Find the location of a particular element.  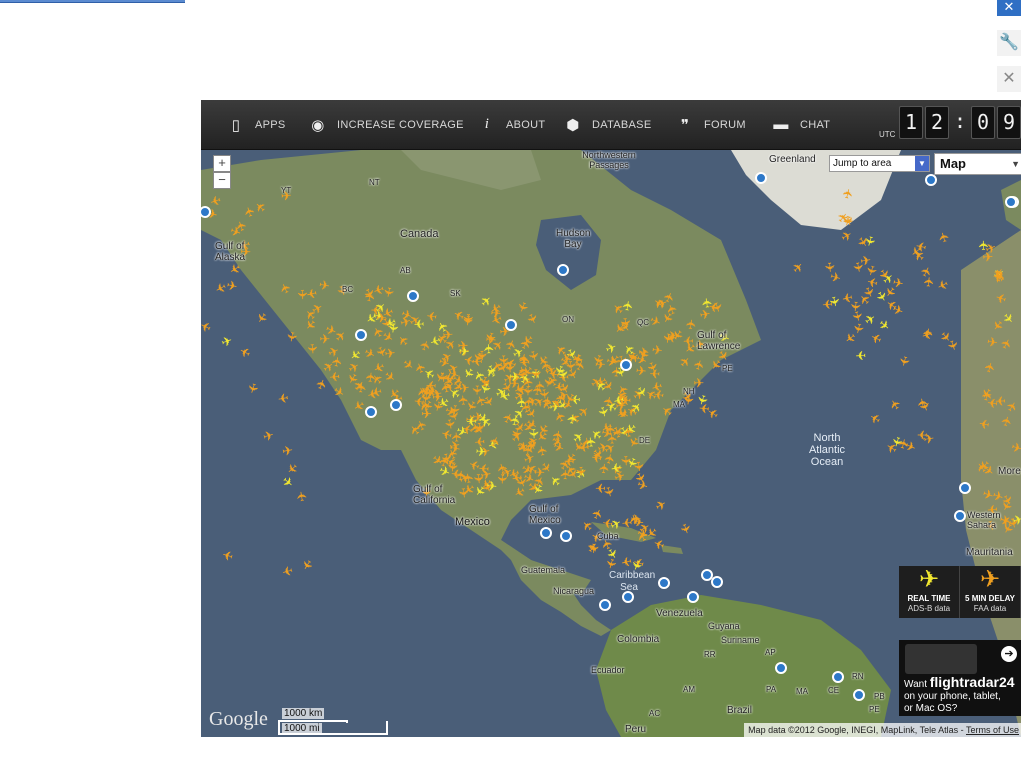

close-gray-icon: ✕ is located at coordinates (1009, 79).